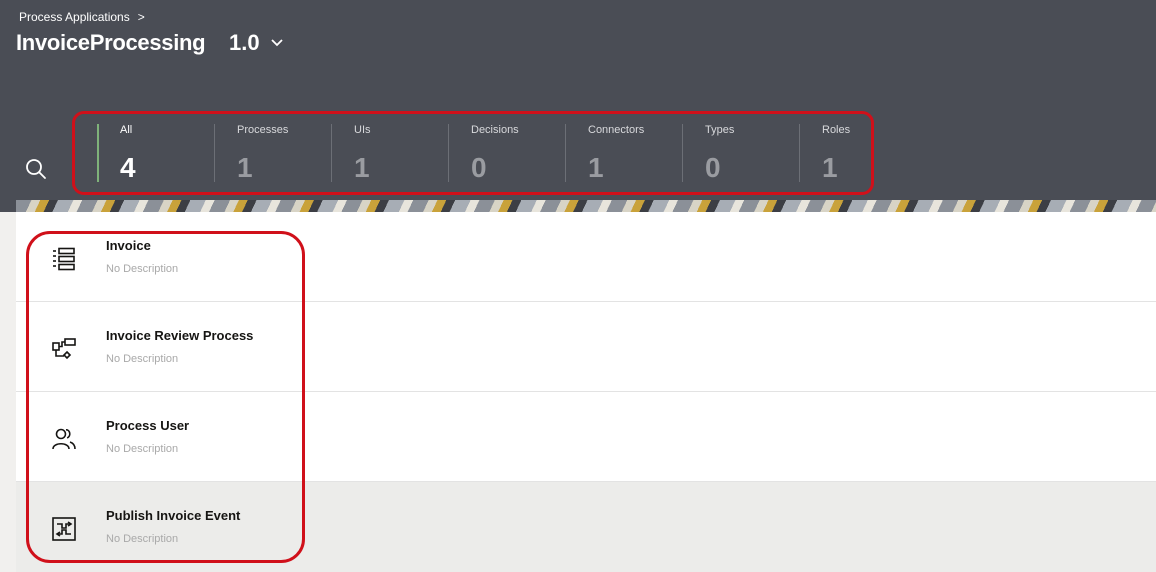 Image resolution: width=1156 pixels, height=572 pixels. Describe the element at coordinates (64, 439) in the screenshot. I see `users-icon` at that location.